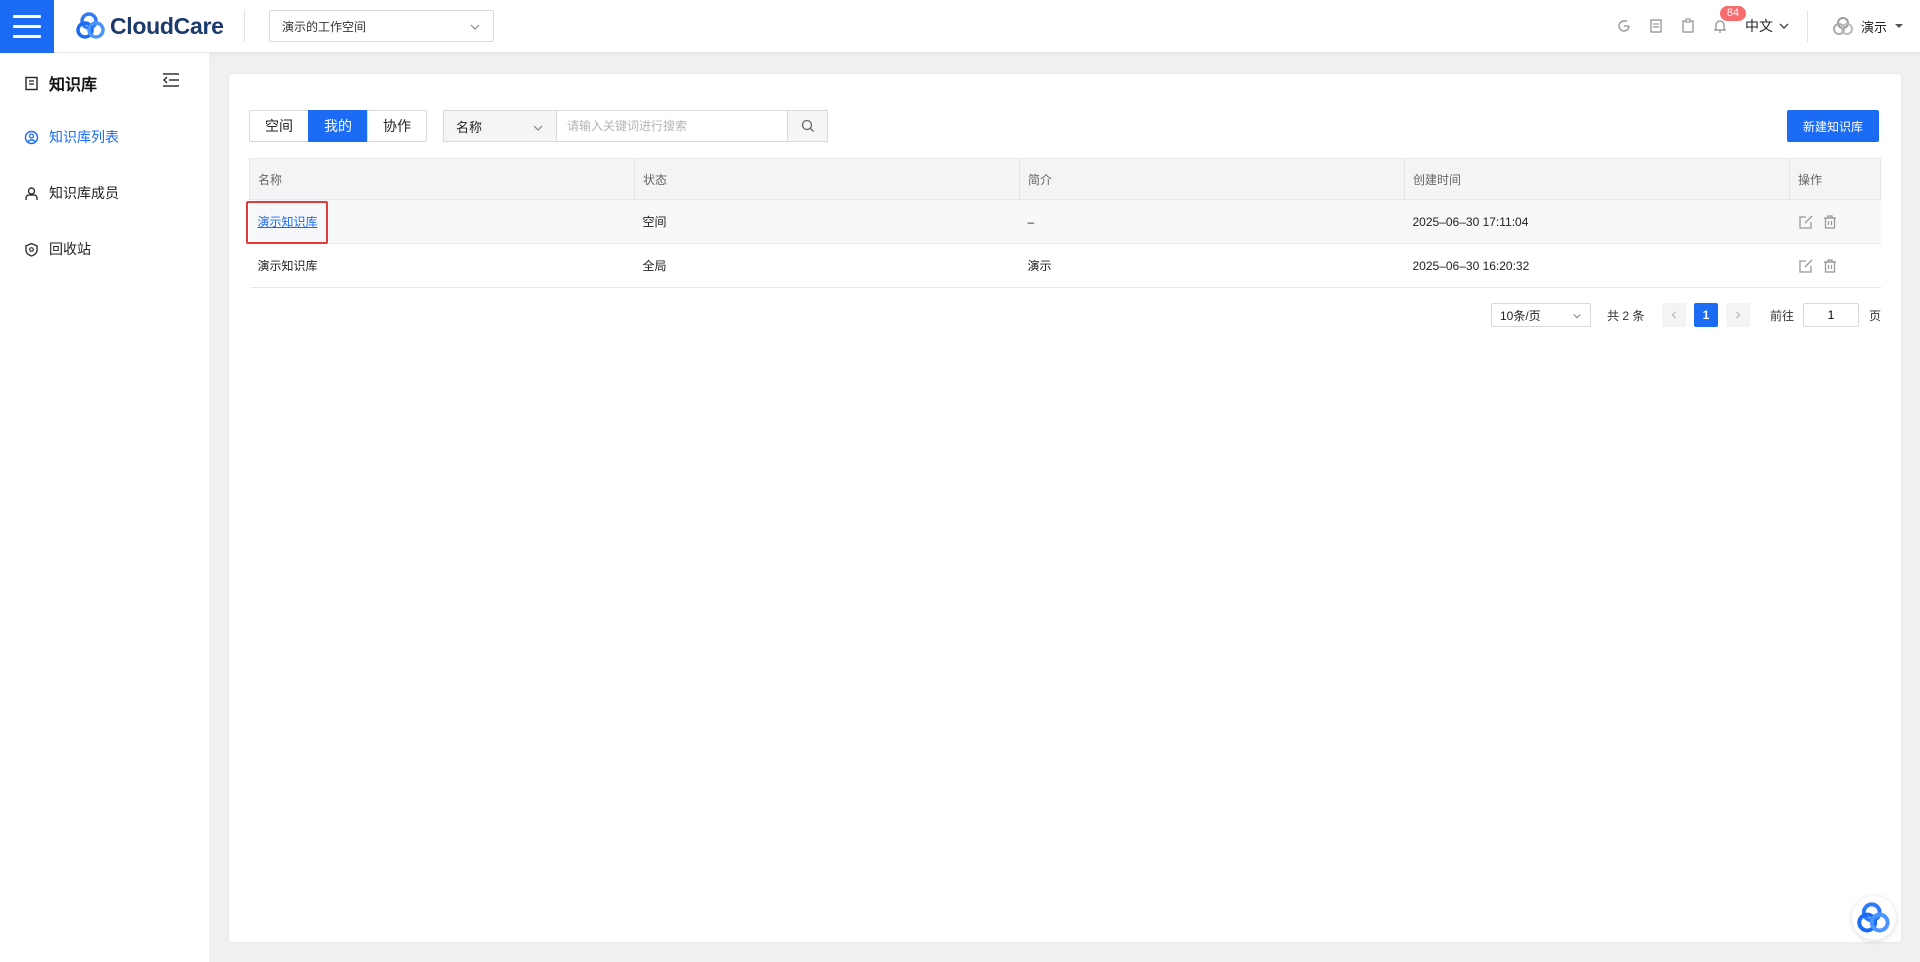 This screenshot has width=1920, height=962. Describe the element at coordinates (167, 25) in the screenshot. I see `brand-name: CloudCare` at that location.